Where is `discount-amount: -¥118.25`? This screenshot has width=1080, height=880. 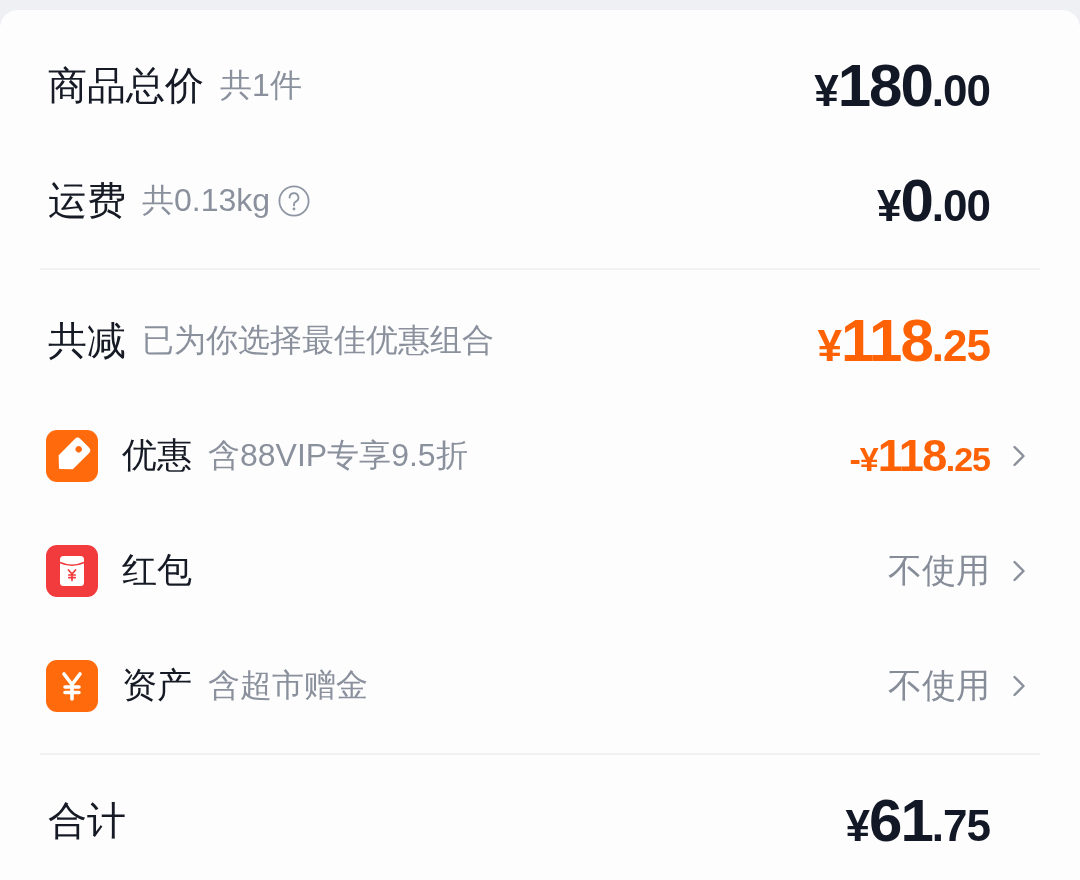 discount-amount: -¥118.25 is located at coordinates (919, 455).